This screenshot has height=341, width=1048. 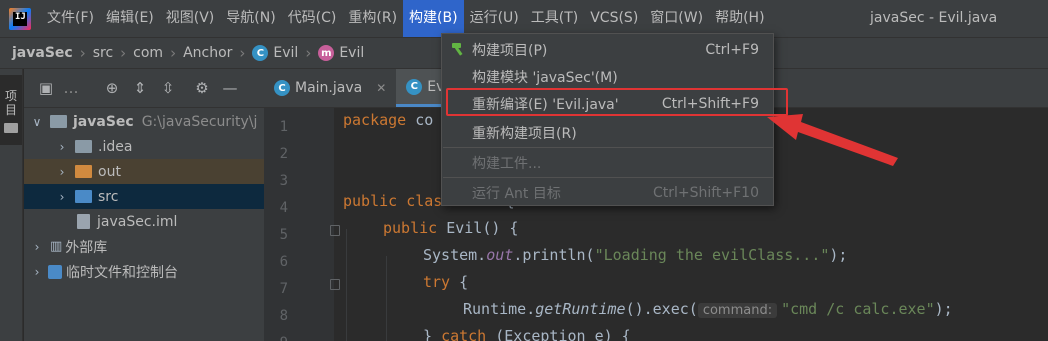 What do you see at coordinates (832, 140) in the screenshot?
I see `annotation-arrow-icon` at bounding box center [832, 140].